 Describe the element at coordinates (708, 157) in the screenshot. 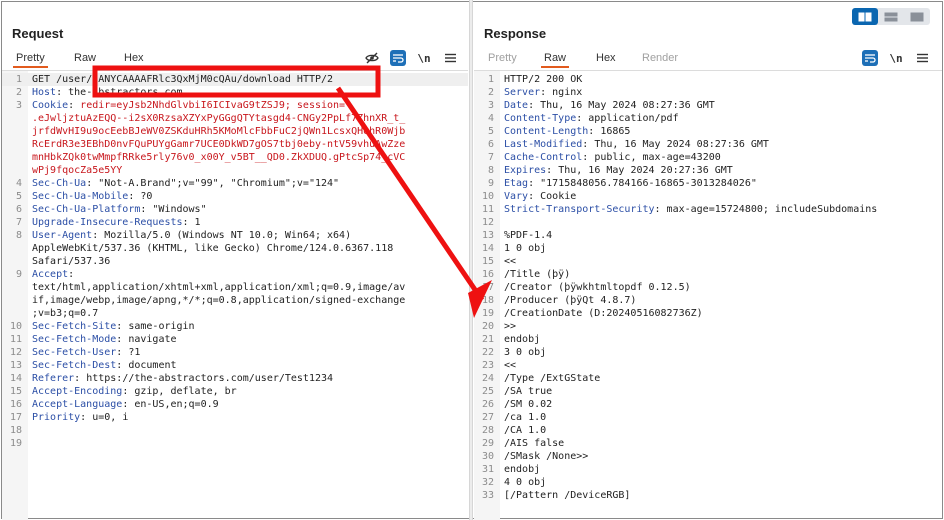

I see `response-code-line: 7 Cache-Control: public, max-age=43200` at that location.